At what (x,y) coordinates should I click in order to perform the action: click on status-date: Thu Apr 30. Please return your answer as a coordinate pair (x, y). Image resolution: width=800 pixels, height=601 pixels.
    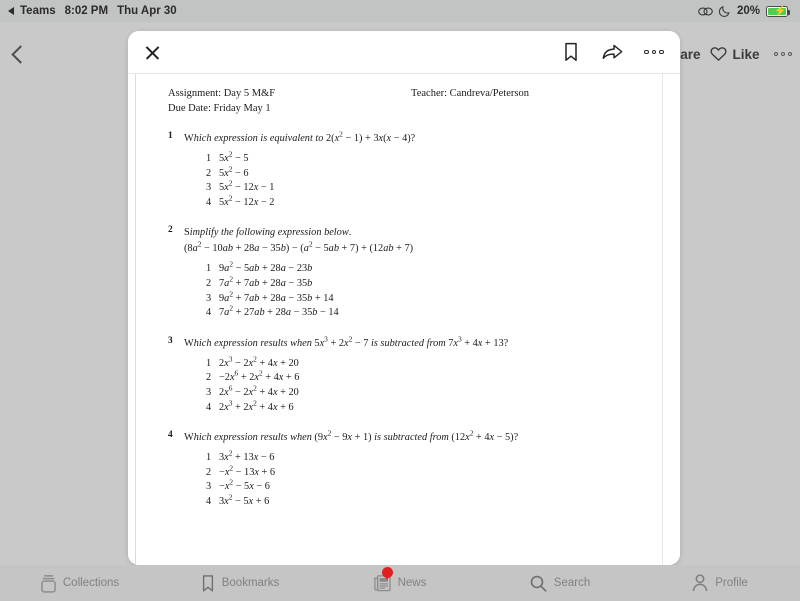
    Looking at the image, I should click on (147, 11).